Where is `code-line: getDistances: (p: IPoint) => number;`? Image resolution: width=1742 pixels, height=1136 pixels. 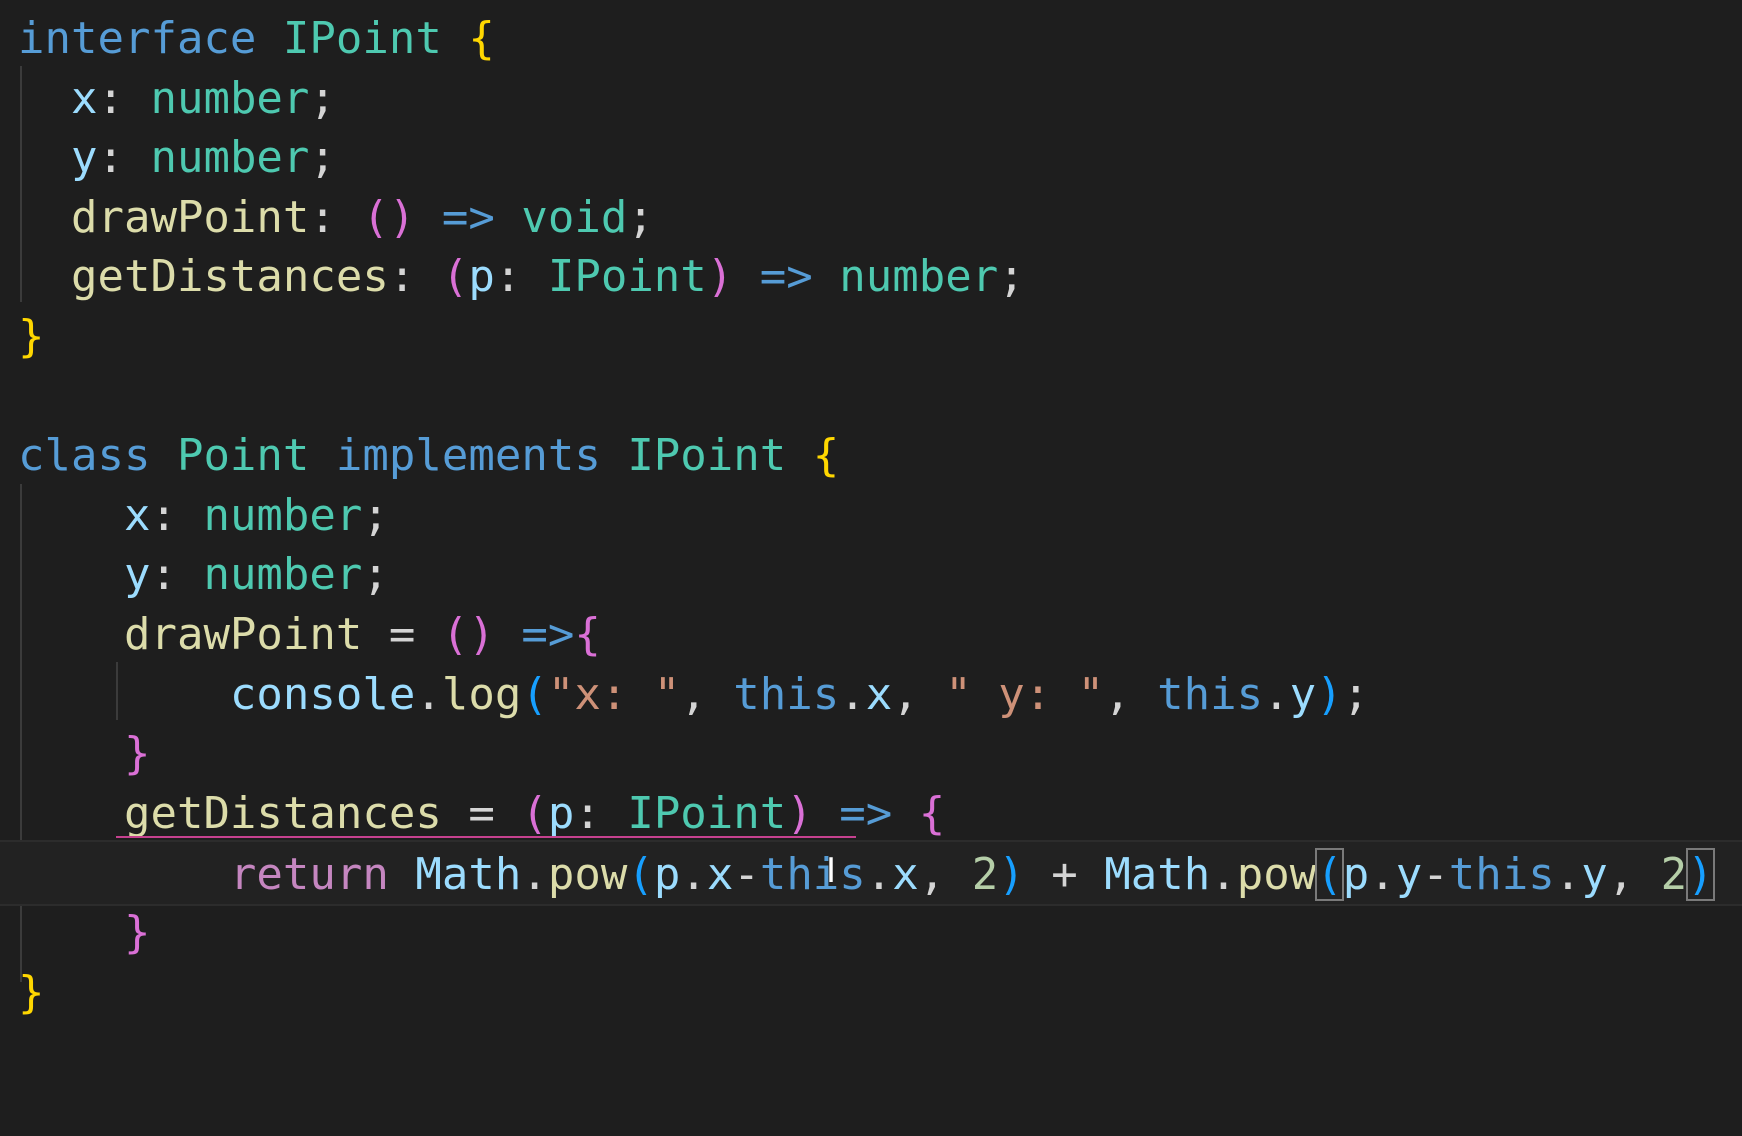
code-line: getDistances: (p: IPoint) => number; is located at coordinates (512, 277).